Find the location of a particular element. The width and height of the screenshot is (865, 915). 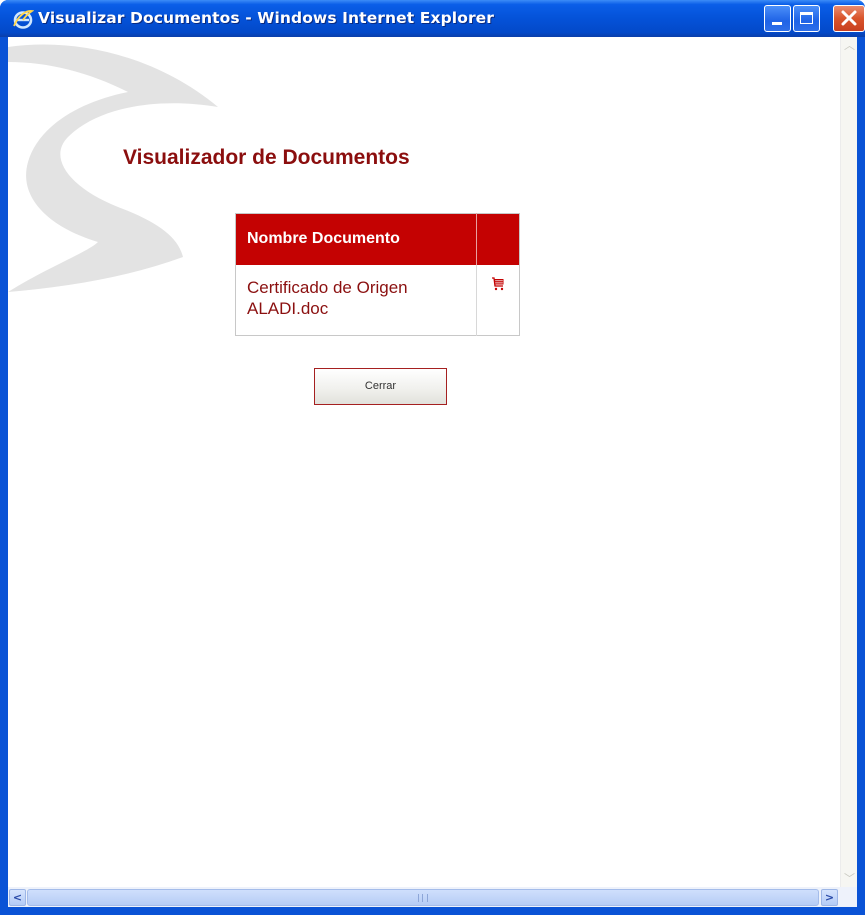

column-header-actions is located at coordinates (498, 239).